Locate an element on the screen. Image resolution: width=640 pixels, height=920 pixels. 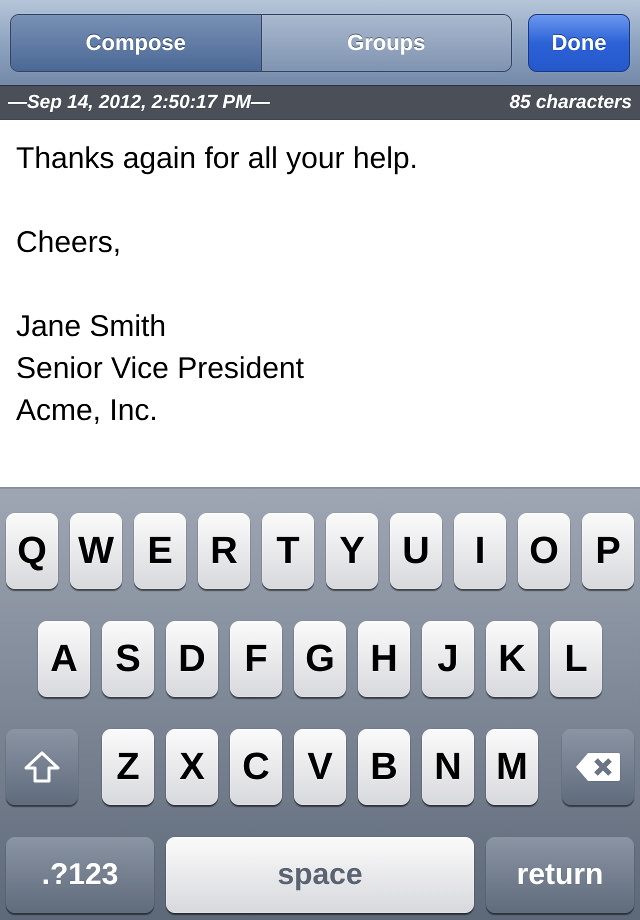
letter-key: T is located at coordinates (288, 551).